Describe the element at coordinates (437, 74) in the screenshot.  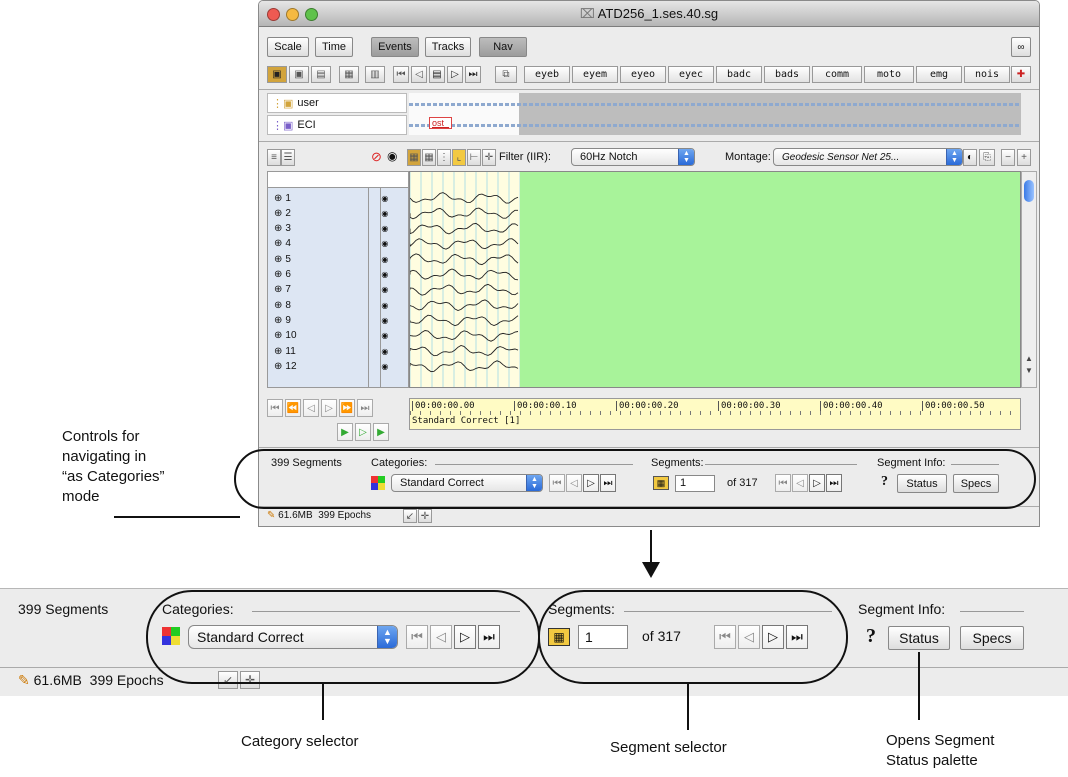
I see `current-event-icon: ▤` at that location.